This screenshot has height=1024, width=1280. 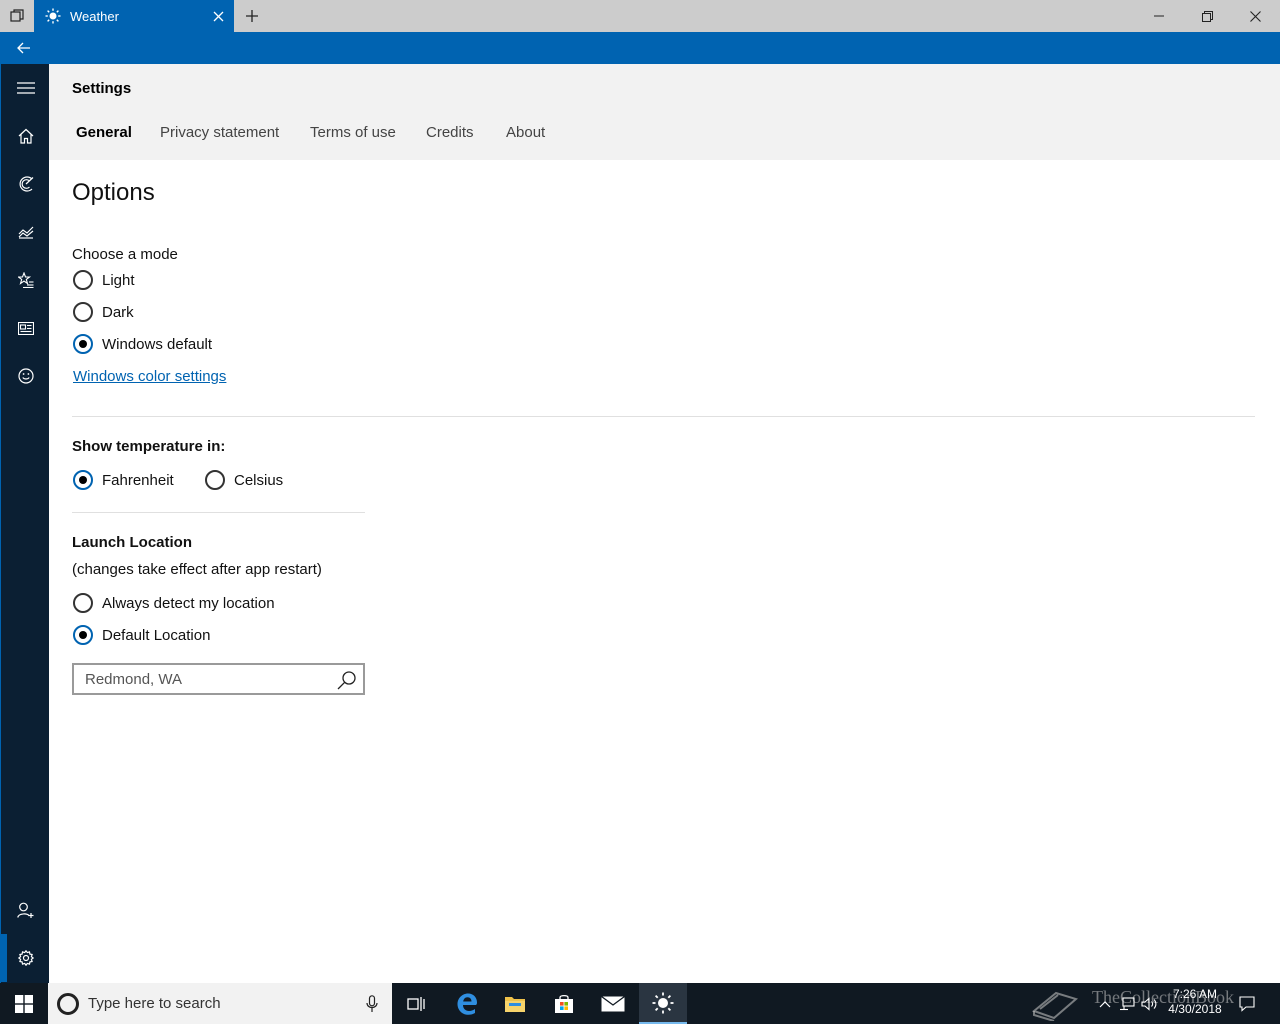 What do you see at coordinates (113, 192) in the screenshot?
I see `options-heading: Options` at bounding box center [113, 192].